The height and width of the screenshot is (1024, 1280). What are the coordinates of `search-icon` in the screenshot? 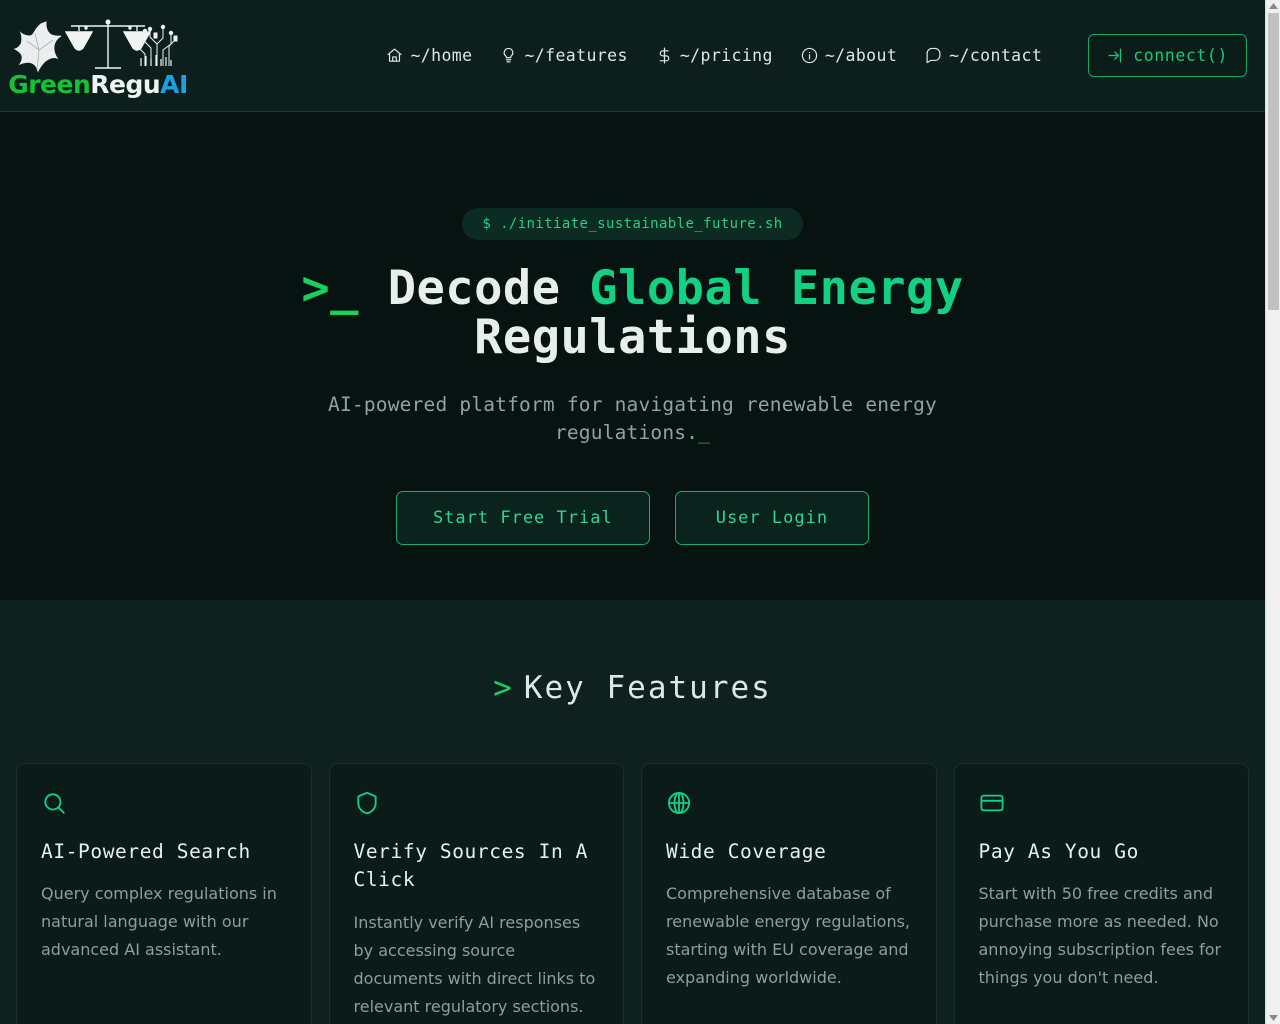 It's located at (164, 803).